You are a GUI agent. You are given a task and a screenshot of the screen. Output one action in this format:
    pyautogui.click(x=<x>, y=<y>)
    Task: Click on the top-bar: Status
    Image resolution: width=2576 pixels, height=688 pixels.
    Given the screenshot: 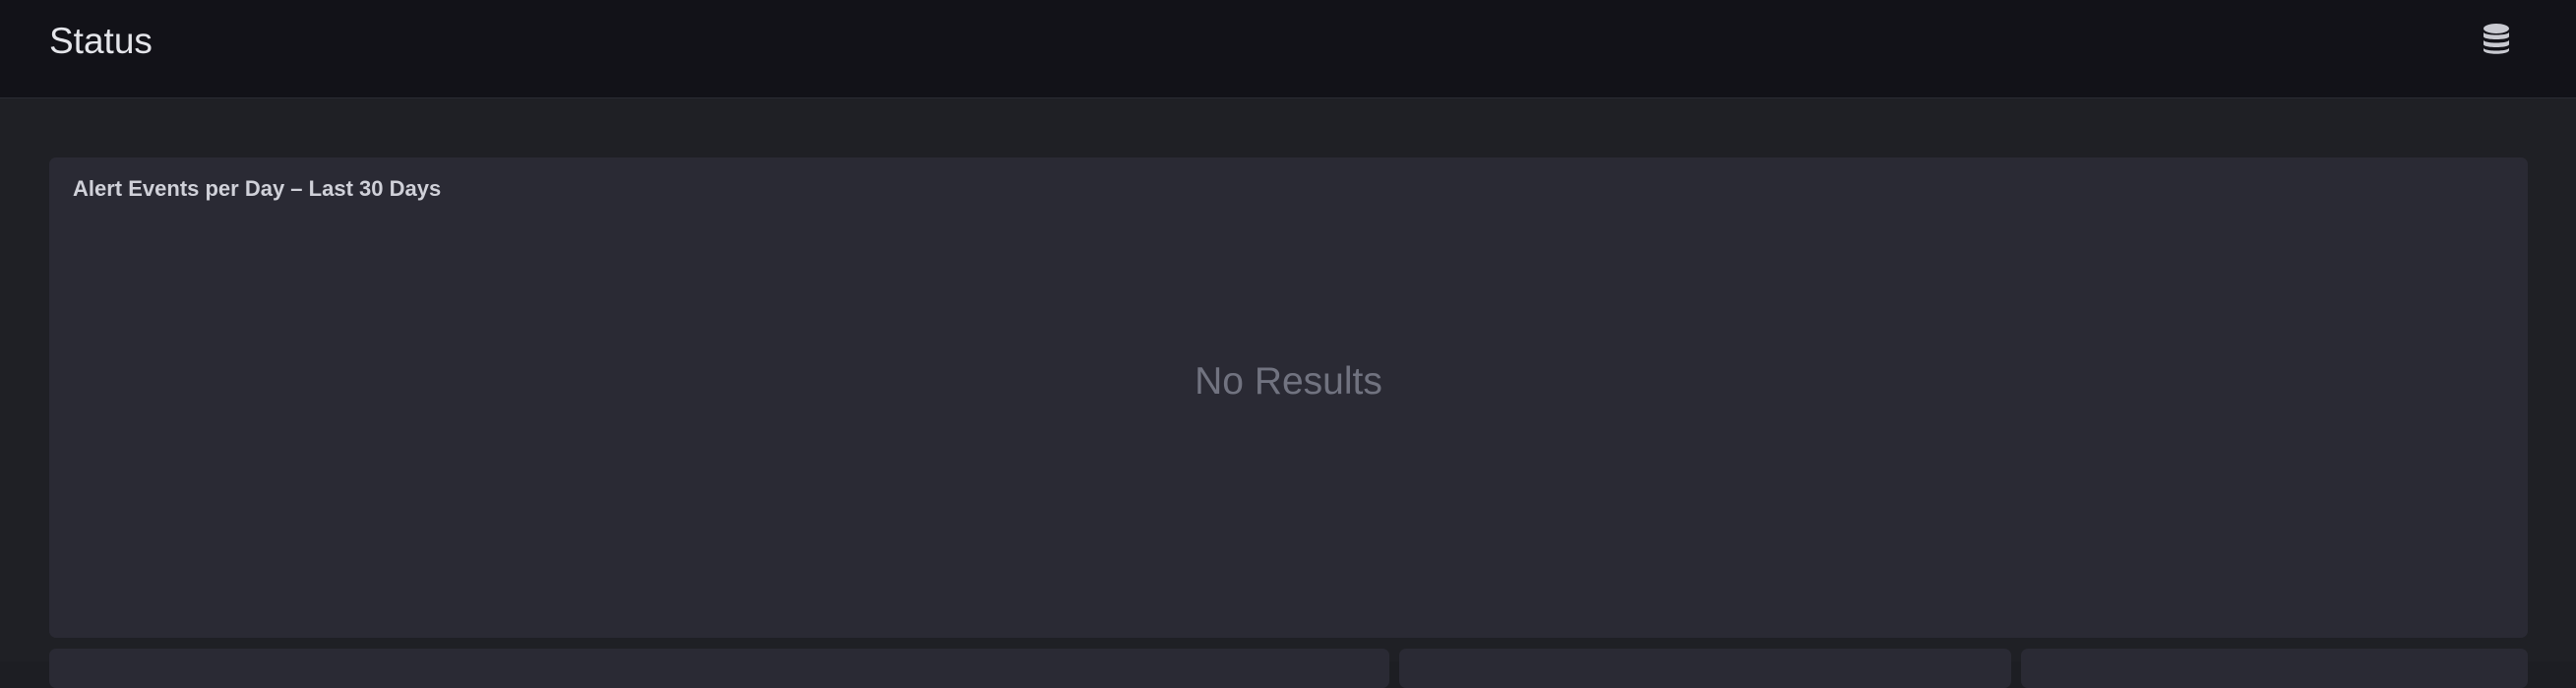 What is the action you would take?
    pyautogui.click(x=1288, y=49)
    